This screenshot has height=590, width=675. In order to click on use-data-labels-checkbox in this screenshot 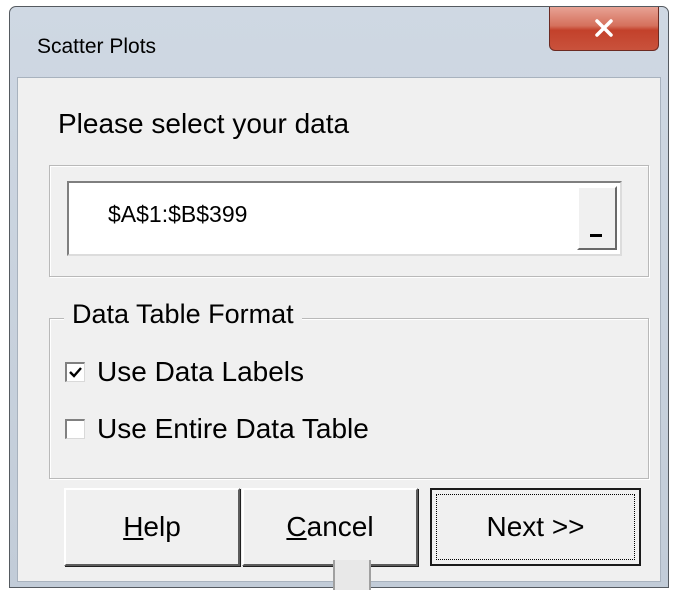, I will do `click(75, 372)`.